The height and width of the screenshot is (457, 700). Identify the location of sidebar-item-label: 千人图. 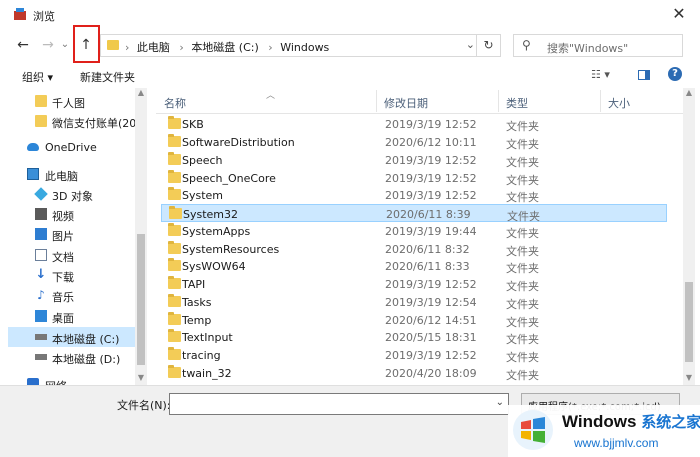
(68, 103).